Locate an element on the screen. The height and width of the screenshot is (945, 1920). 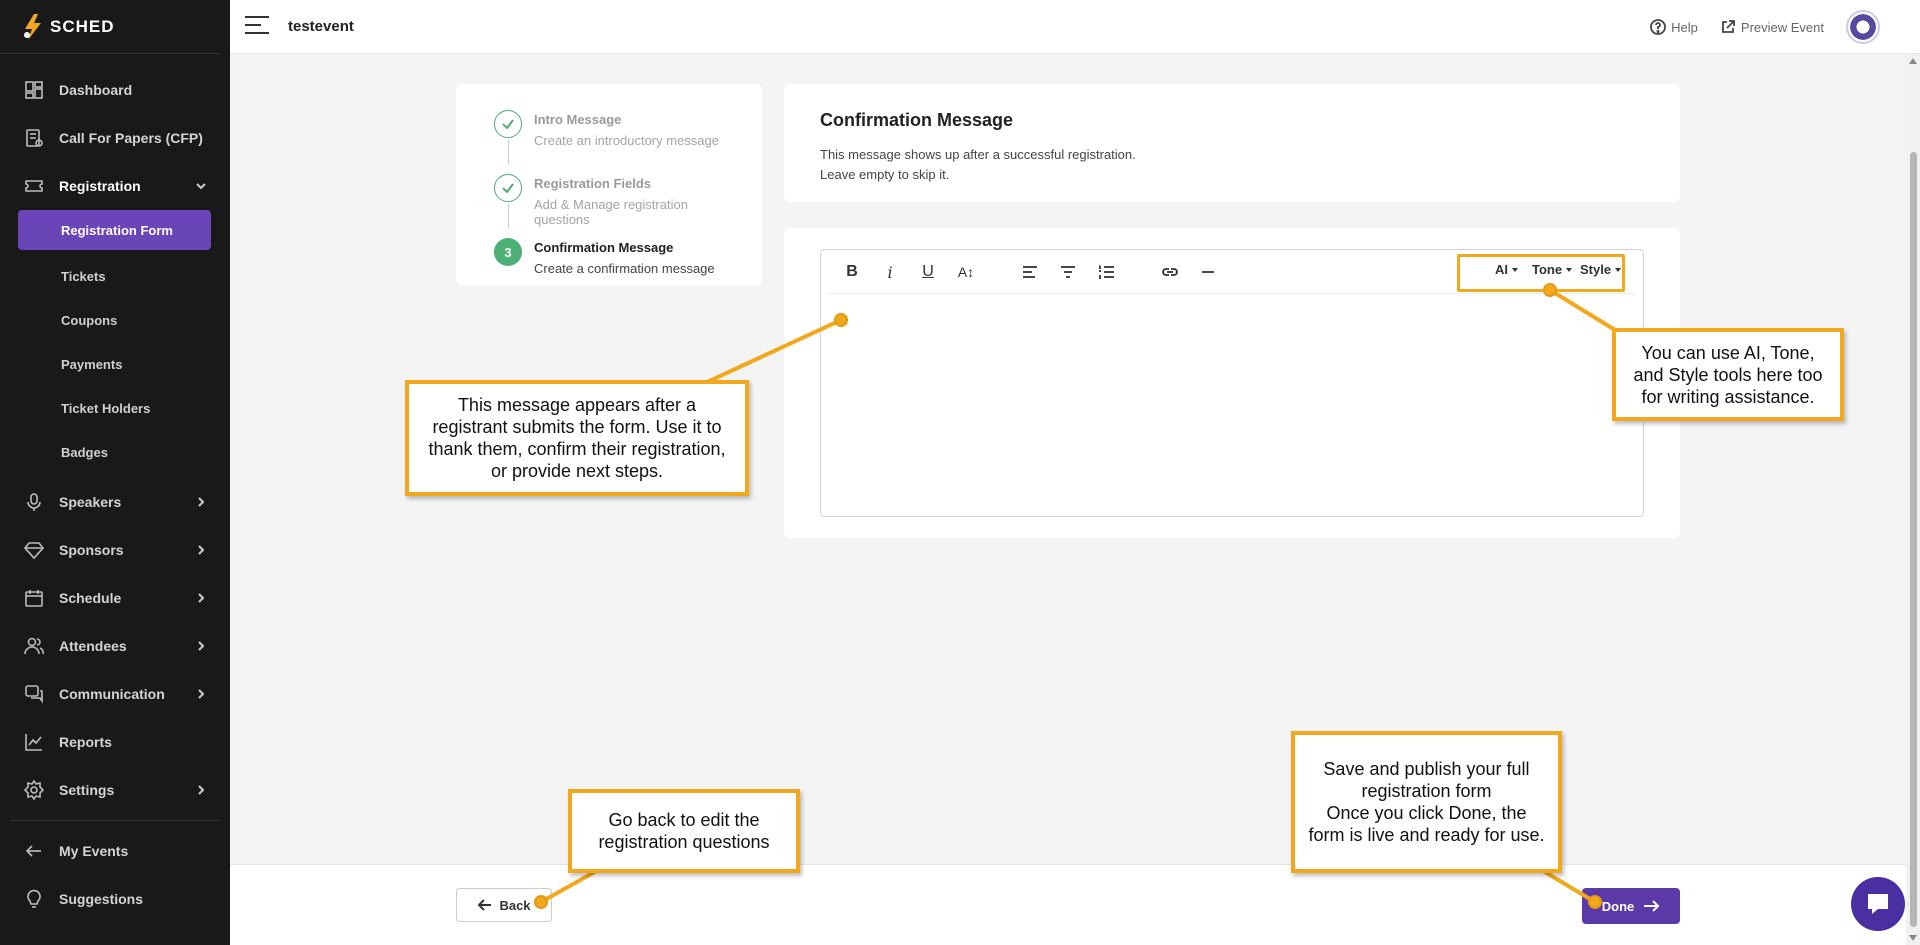
ordered-list-button is located at coordinates (1106, 272).